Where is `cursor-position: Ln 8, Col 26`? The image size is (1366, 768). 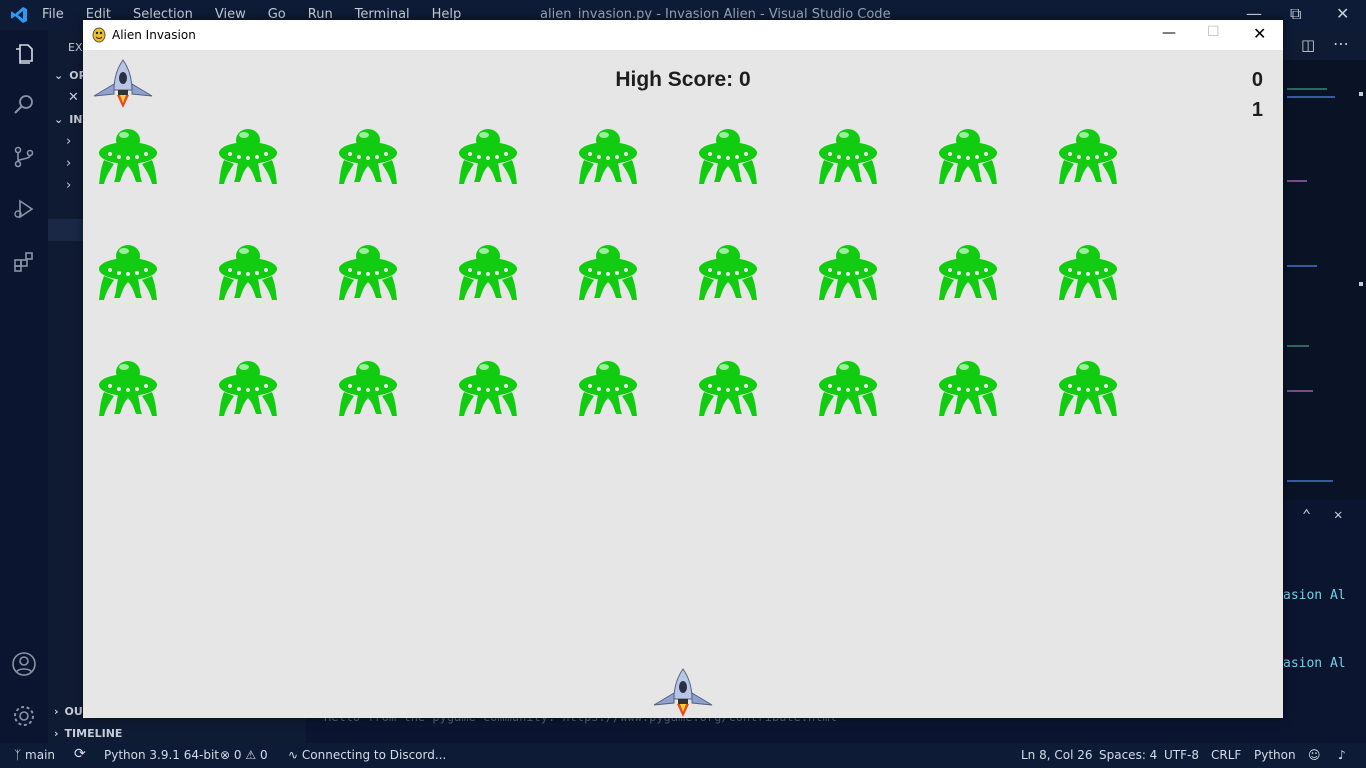
cursor-position: Ln 8, Col 26 is located at coordinates (1057, 755).